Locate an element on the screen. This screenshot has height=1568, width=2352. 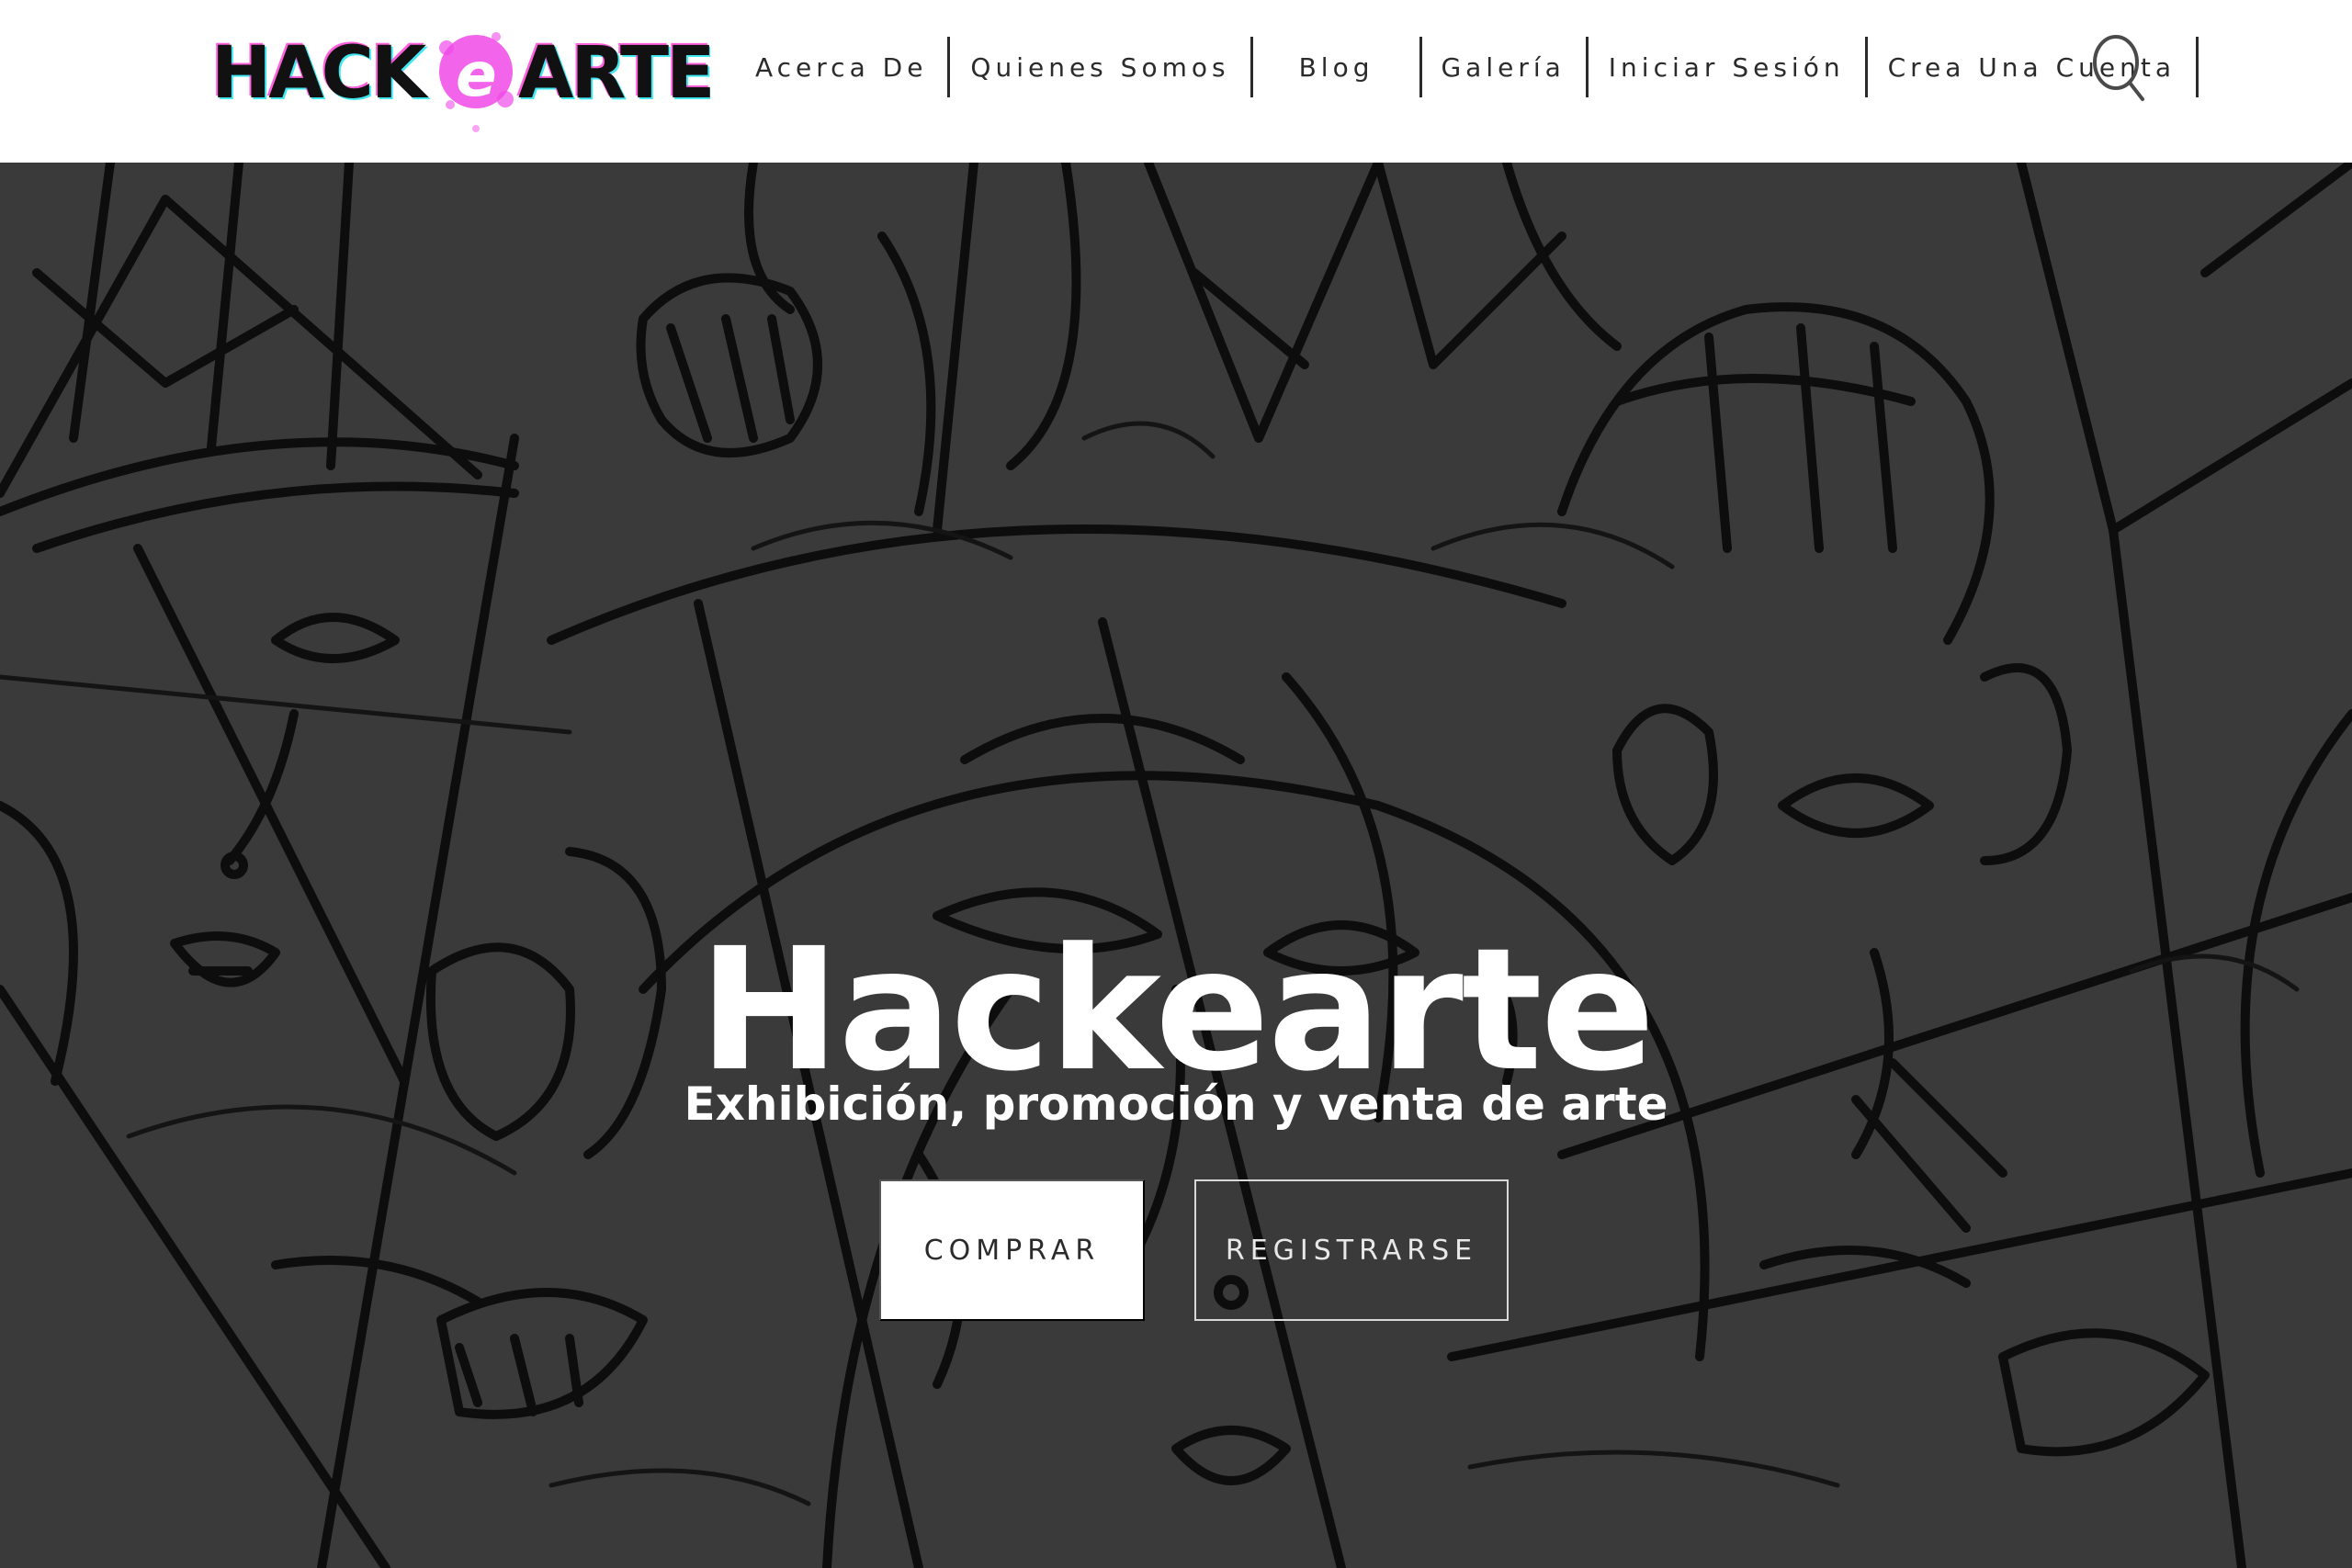
hero-subtitle: Exhibición, promoción y venta de arte is located at coordinates (1176, 1104).